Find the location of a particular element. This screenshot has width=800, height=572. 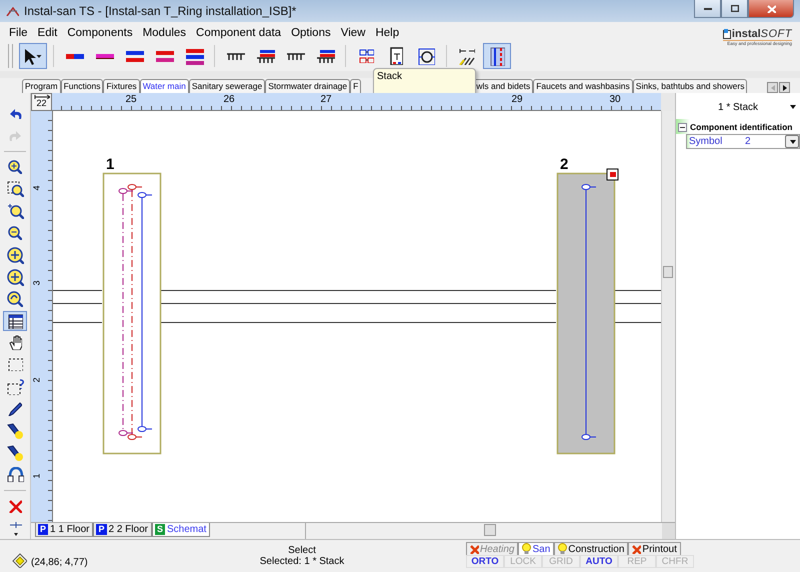

tab: Water main is located at coordinates (164, 86).